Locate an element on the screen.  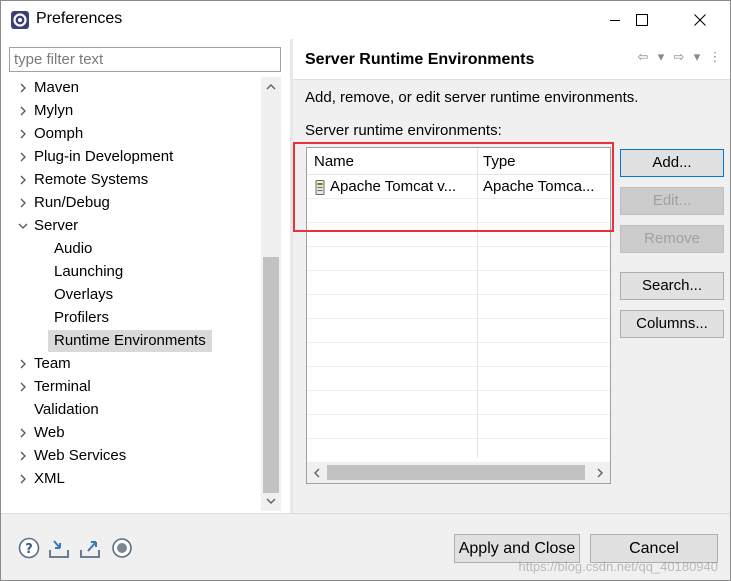
tree-item: Mylyn is located at coordinates (47, 111).